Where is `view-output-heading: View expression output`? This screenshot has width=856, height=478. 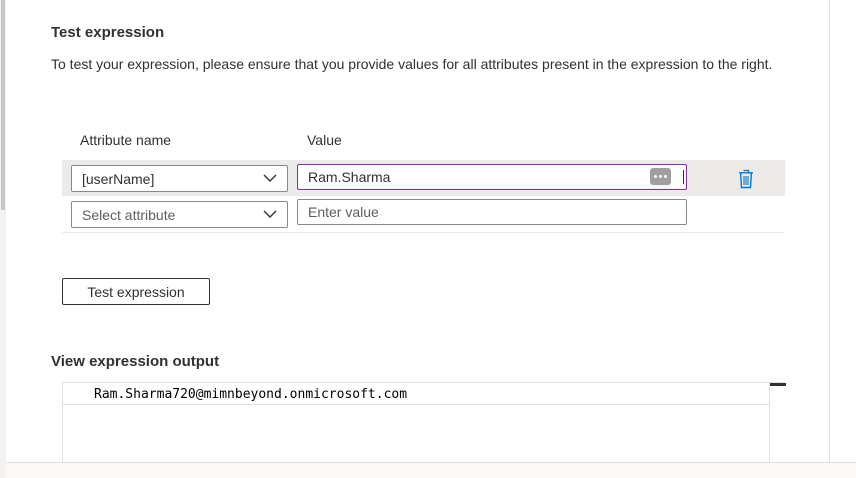 view-output-heading: View expression output is located at coordinates (135, 361).